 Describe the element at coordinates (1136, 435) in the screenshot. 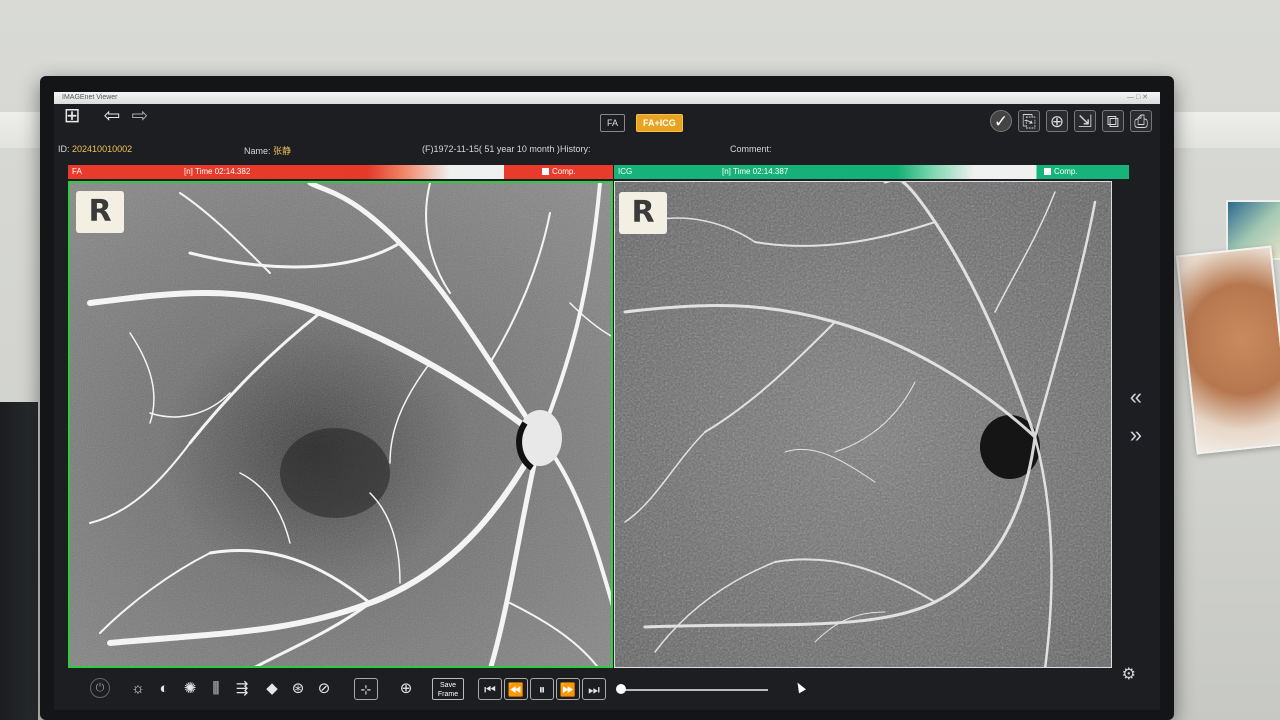

I see `chevron-double-right-icon: »` at that location.